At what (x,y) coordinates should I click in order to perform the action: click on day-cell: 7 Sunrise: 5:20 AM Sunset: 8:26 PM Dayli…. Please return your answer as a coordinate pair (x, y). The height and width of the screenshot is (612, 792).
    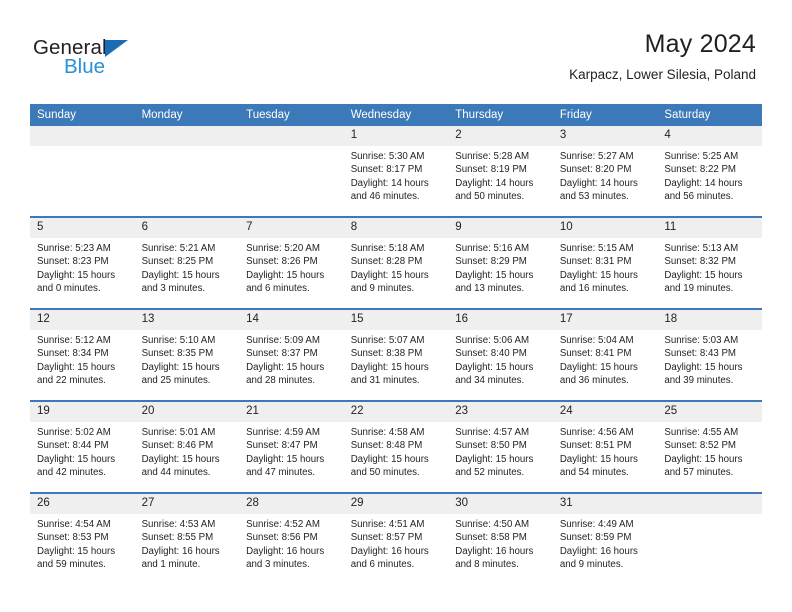
    Looking at the image, I should click on (291, 262).